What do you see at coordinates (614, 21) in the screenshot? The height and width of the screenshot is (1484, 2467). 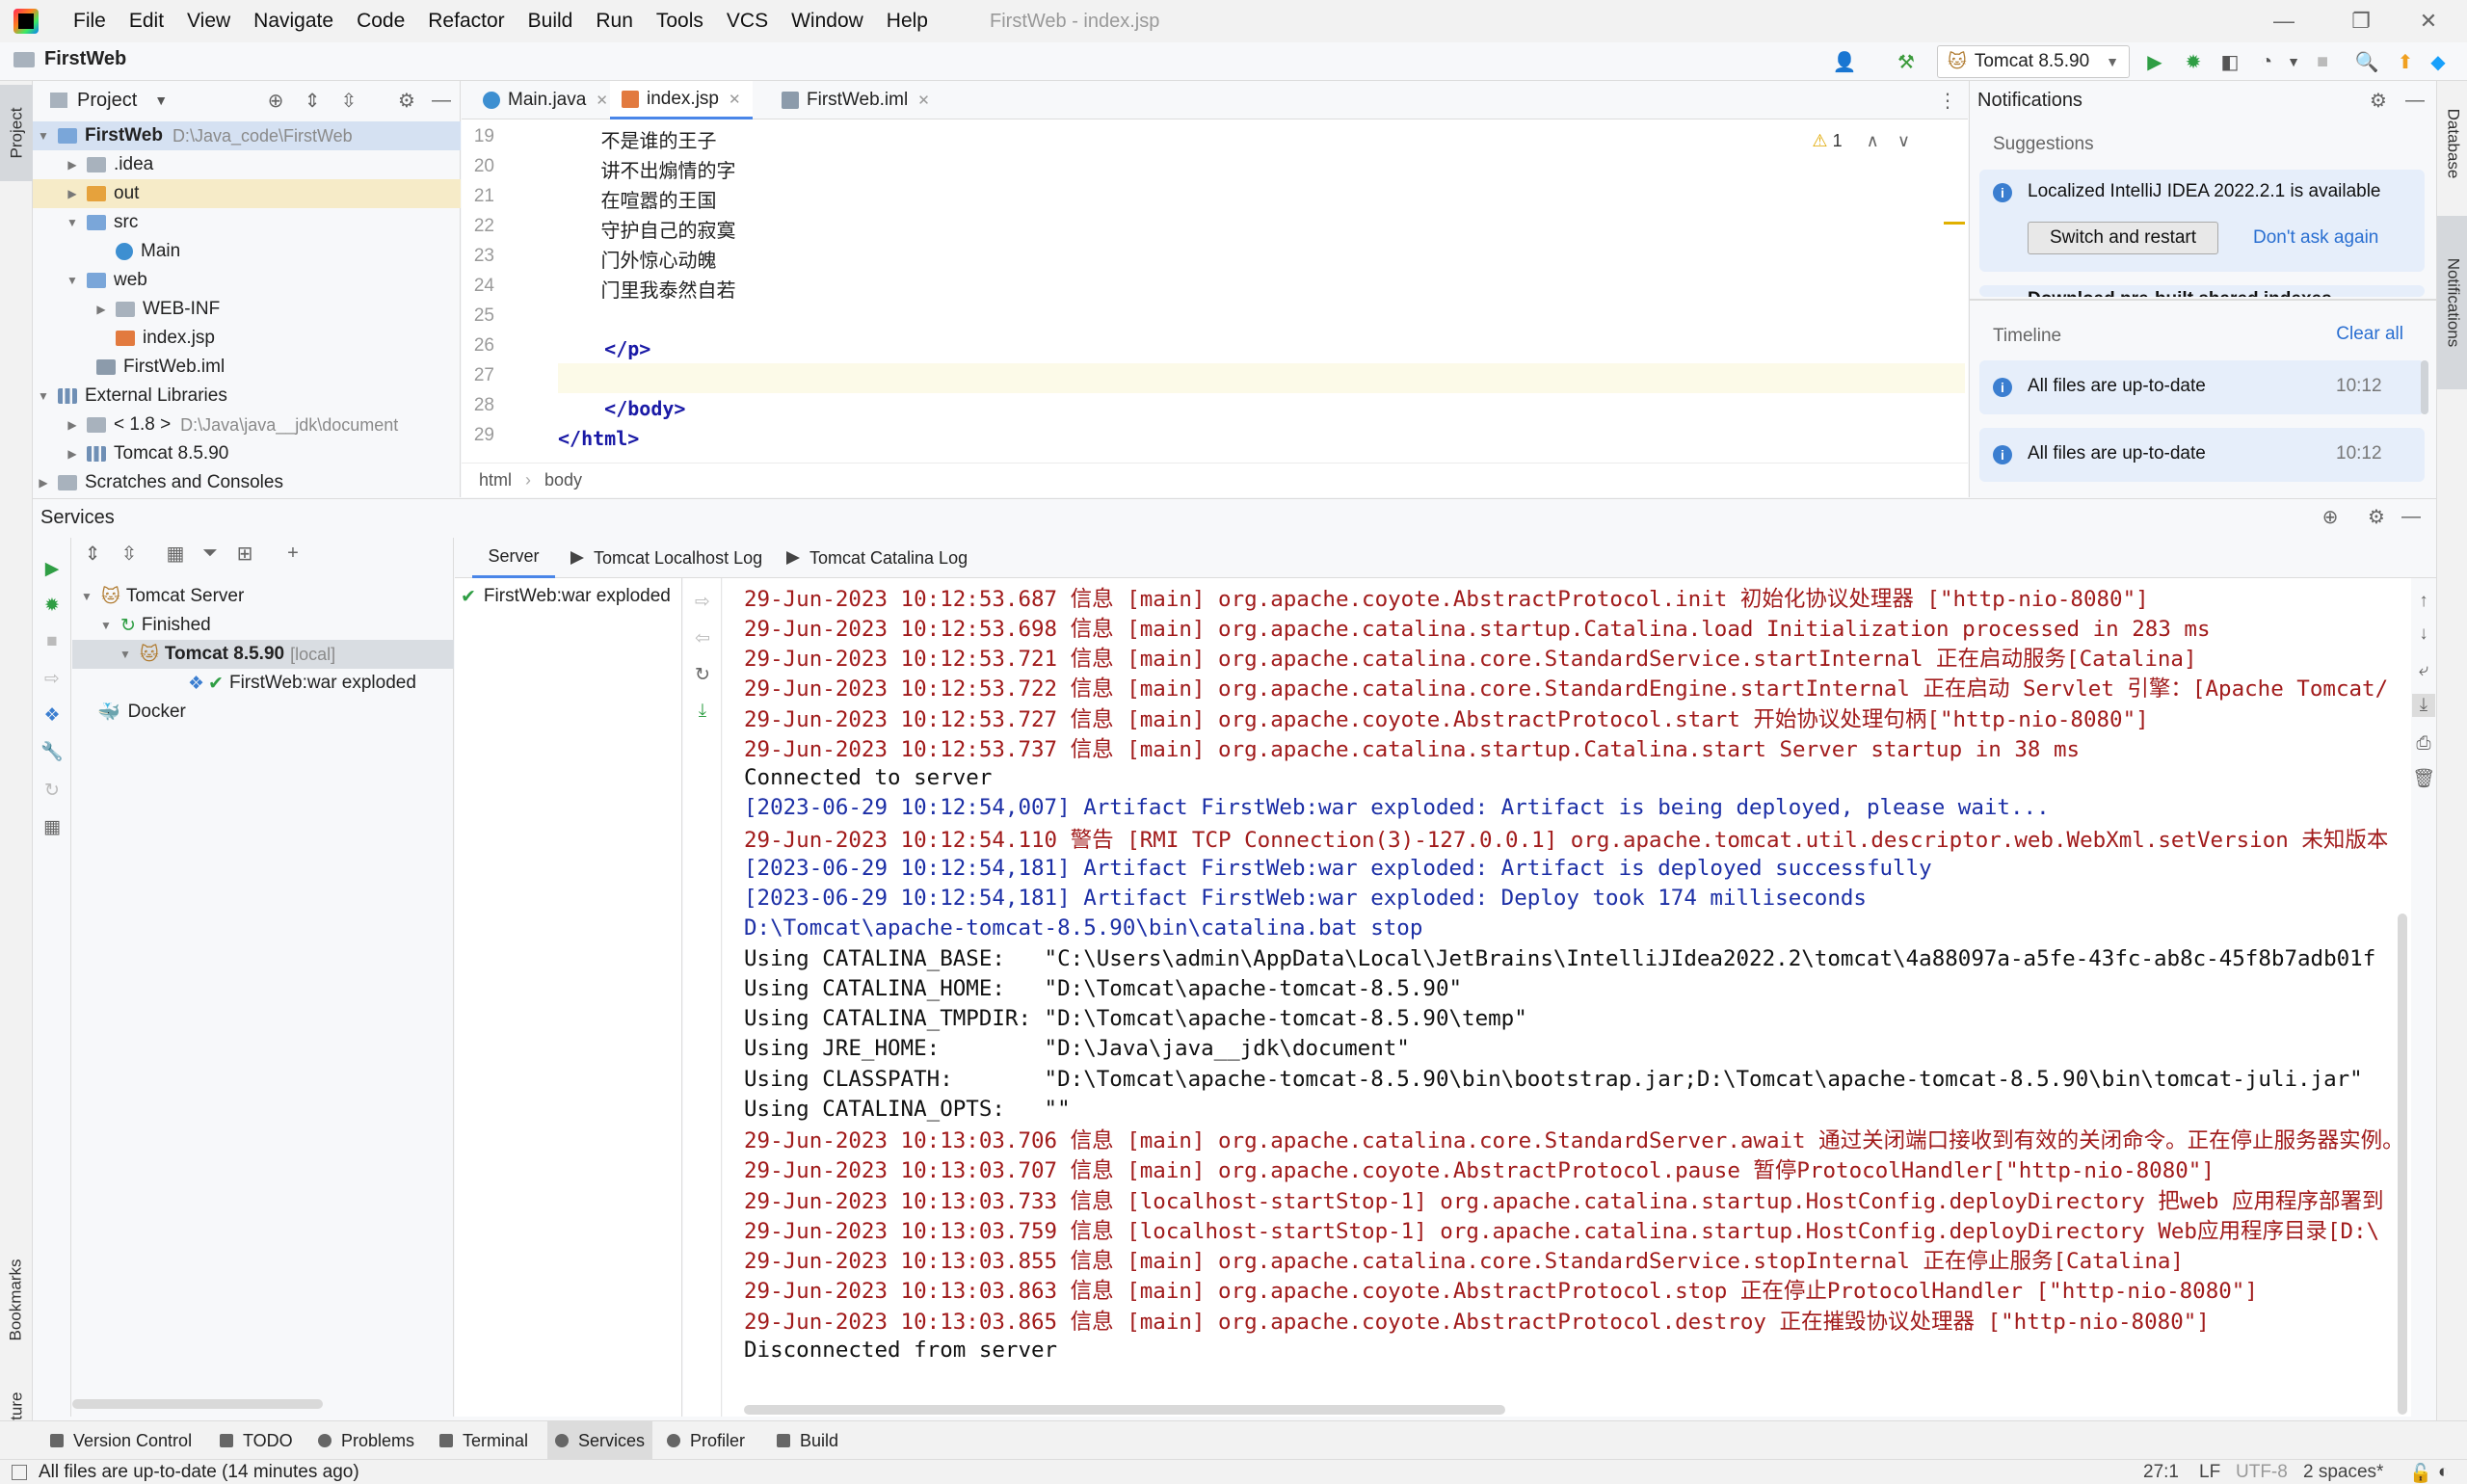 I see `menu-run: Run` at bounding box center [614, 21].